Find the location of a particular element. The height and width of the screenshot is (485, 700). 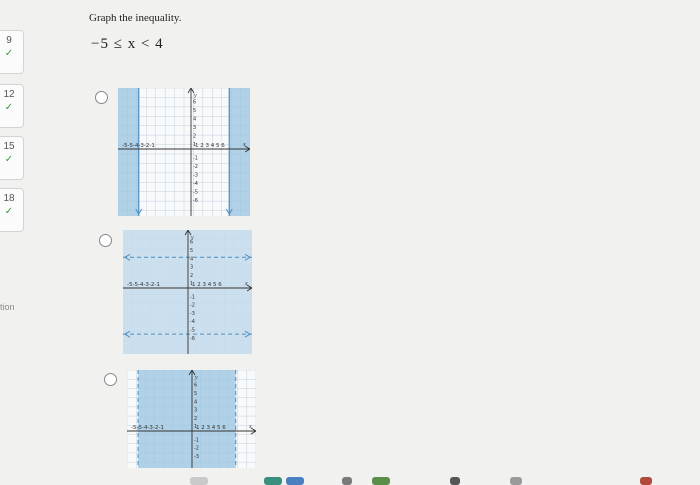

question-tab-9: 9 ✓ is located at coordinates (12, 52).